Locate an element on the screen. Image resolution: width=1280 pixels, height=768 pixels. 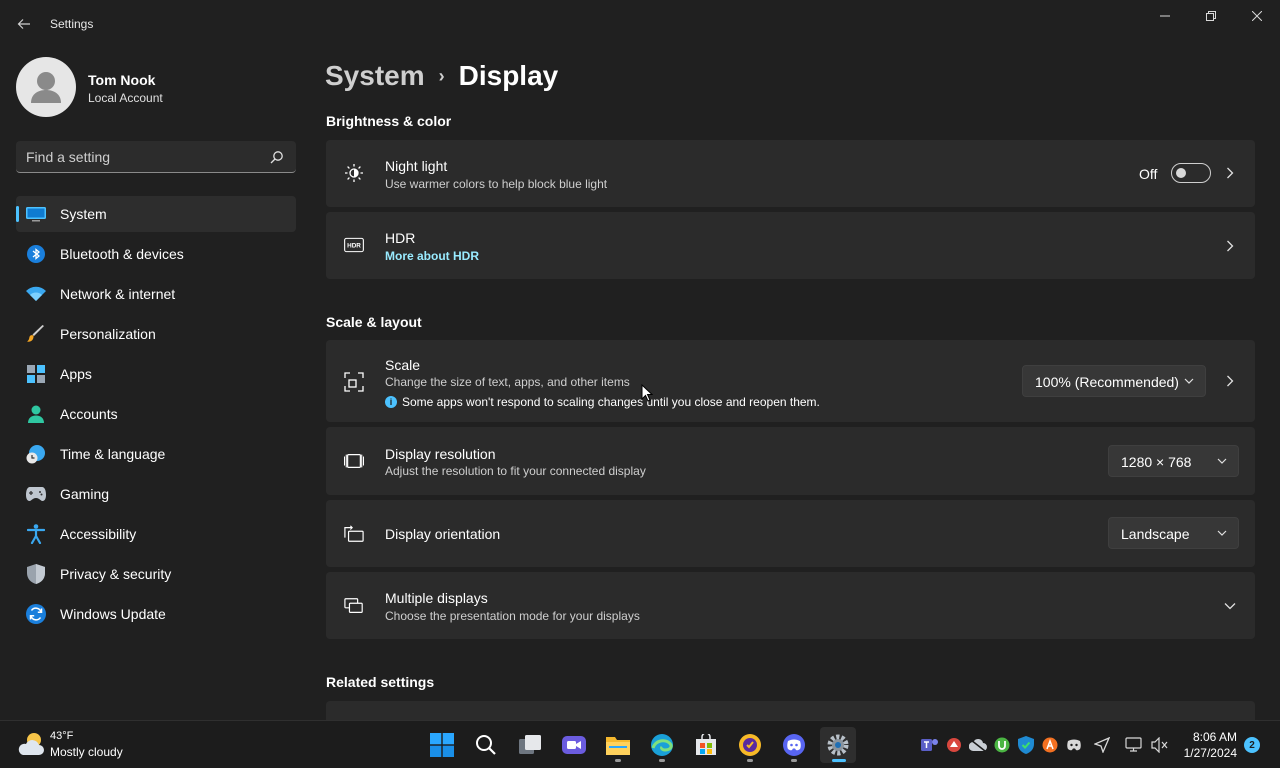
app-tray-icon is located at coordinates (954, 745).